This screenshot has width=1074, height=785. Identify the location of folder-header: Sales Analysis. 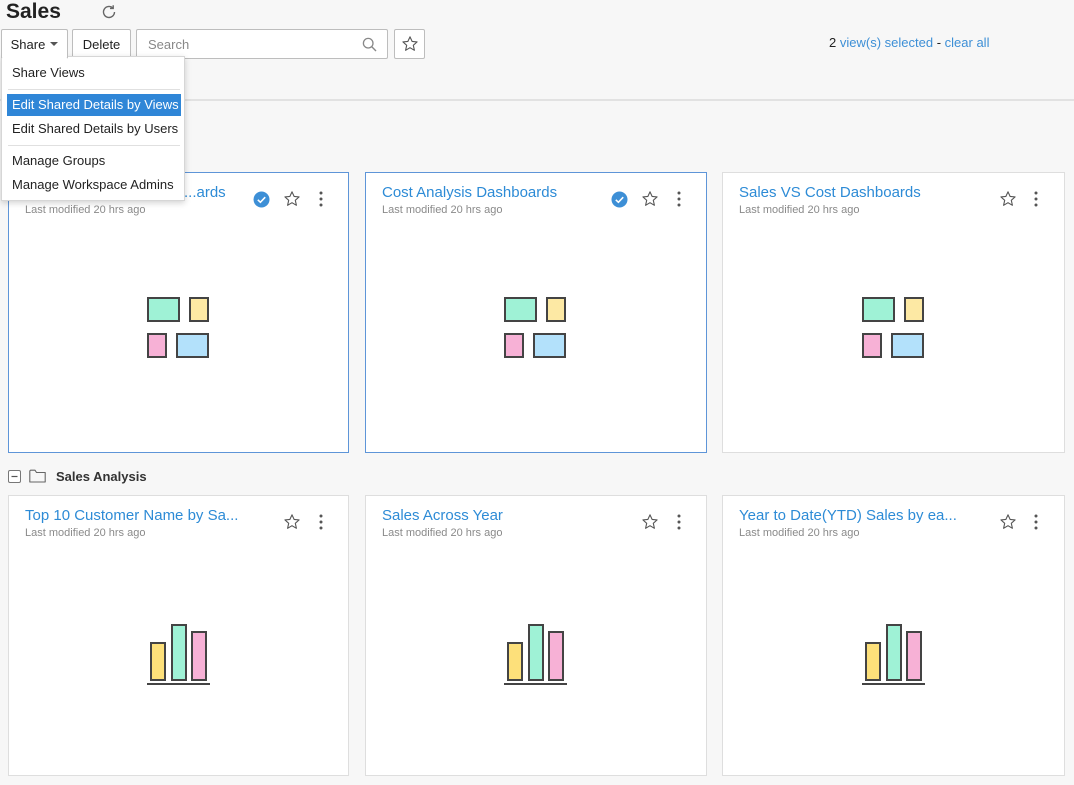
(77, 476).